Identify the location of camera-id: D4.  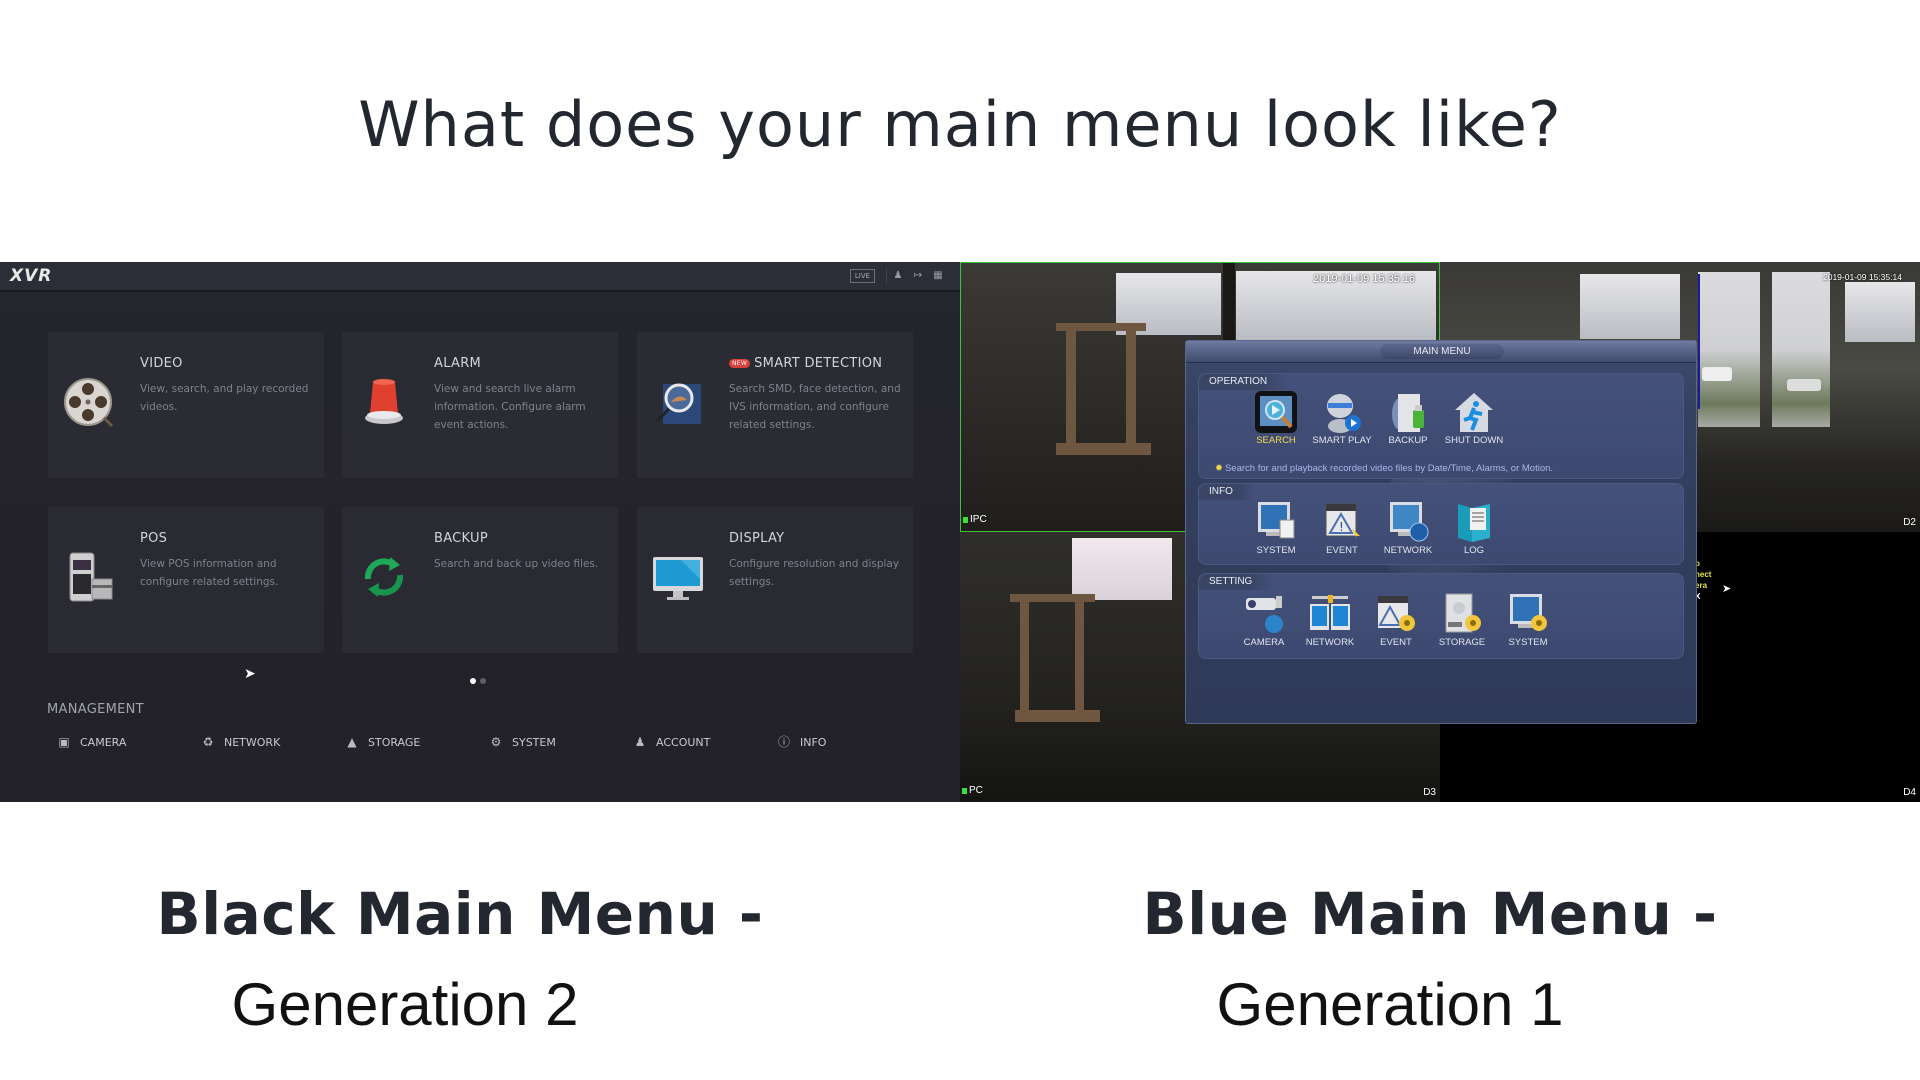
(1909, 792).